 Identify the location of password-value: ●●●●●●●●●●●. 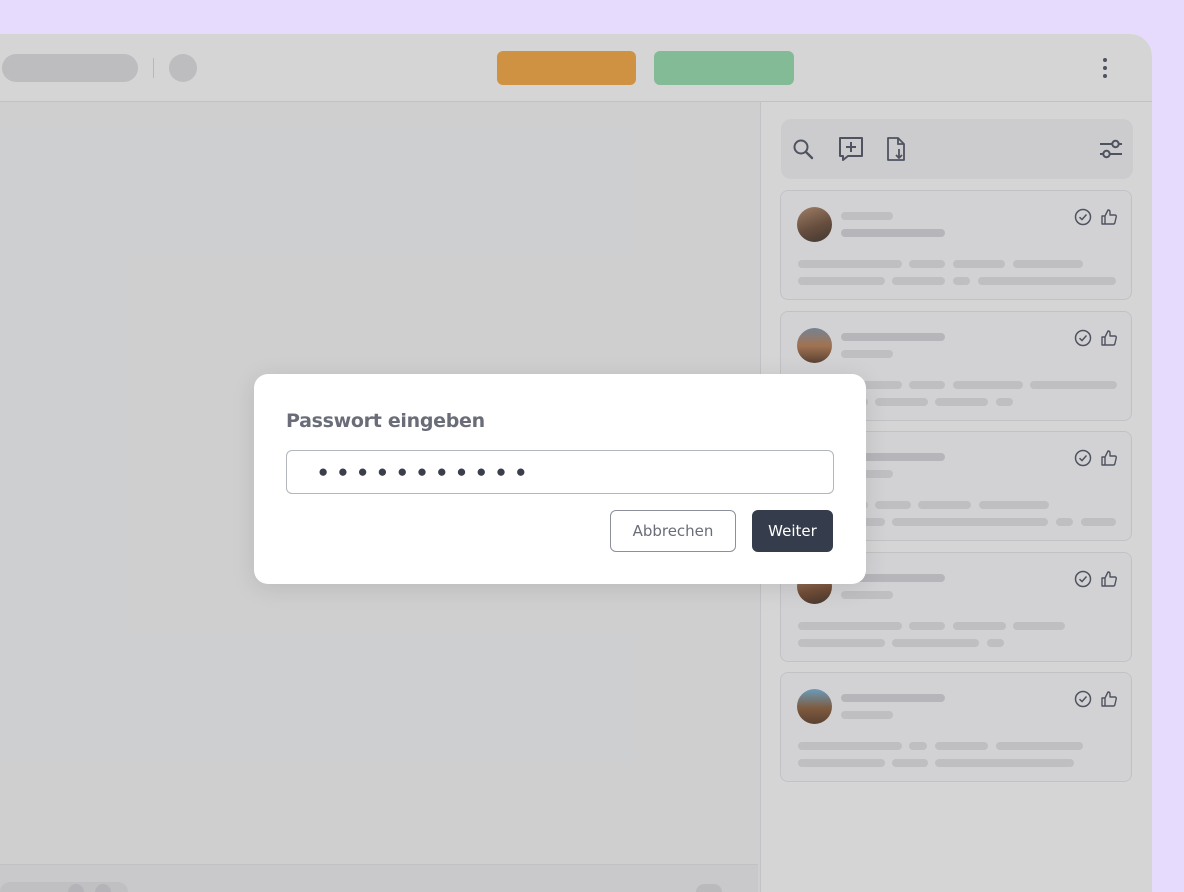
(427, 471).